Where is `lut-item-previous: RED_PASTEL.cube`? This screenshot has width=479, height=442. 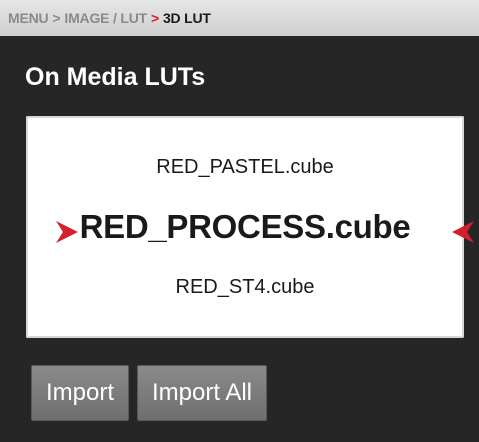 lut-item-previous: RED_PASTEL.cube is located at coordinates (245, 167).